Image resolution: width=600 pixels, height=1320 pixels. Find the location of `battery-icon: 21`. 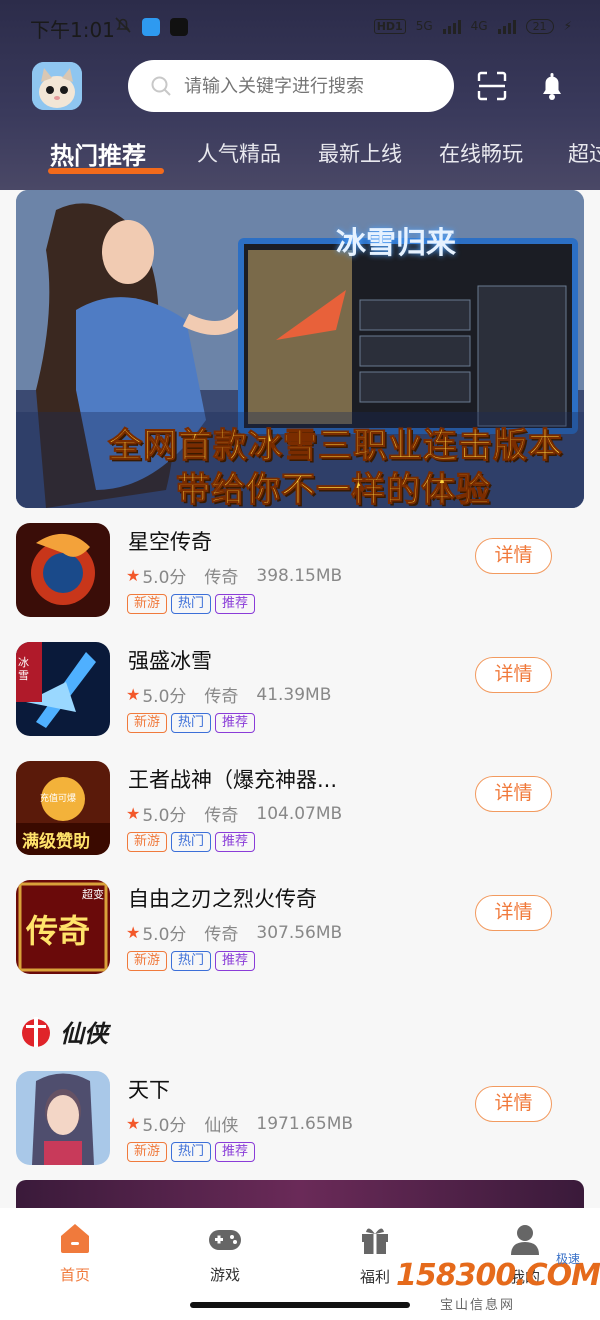

battery-icon: 21 is located at coordinates (539, 26).